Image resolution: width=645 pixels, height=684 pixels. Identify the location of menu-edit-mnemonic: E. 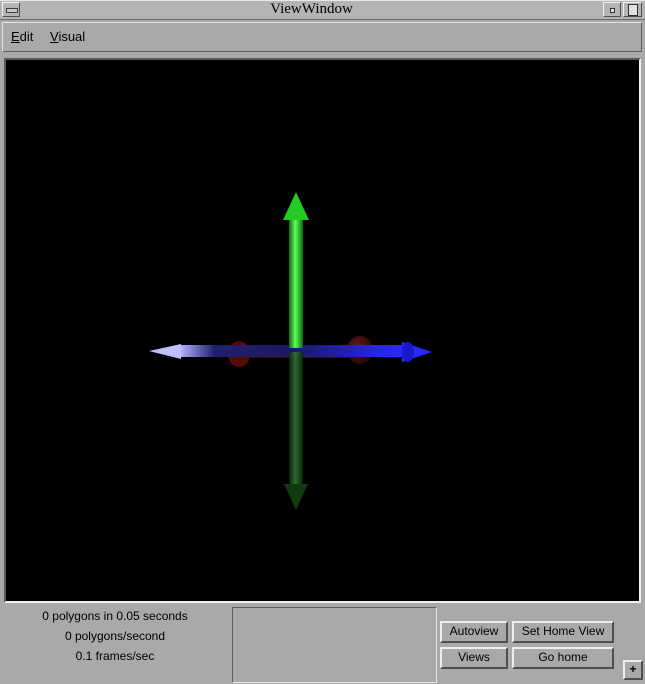
(15, 36).